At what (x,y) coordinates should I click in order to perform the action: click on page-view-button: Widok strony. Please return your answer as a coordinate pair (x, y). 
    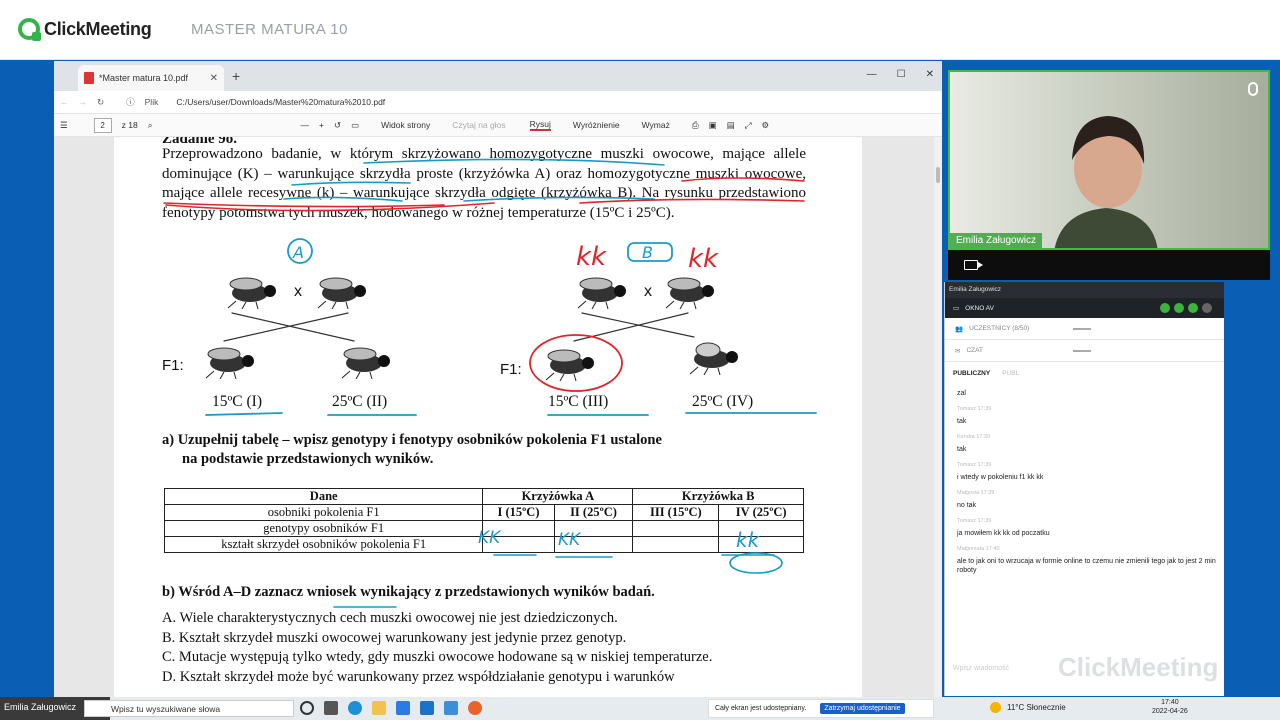
    Looking at the image, I should click on (405, 125).